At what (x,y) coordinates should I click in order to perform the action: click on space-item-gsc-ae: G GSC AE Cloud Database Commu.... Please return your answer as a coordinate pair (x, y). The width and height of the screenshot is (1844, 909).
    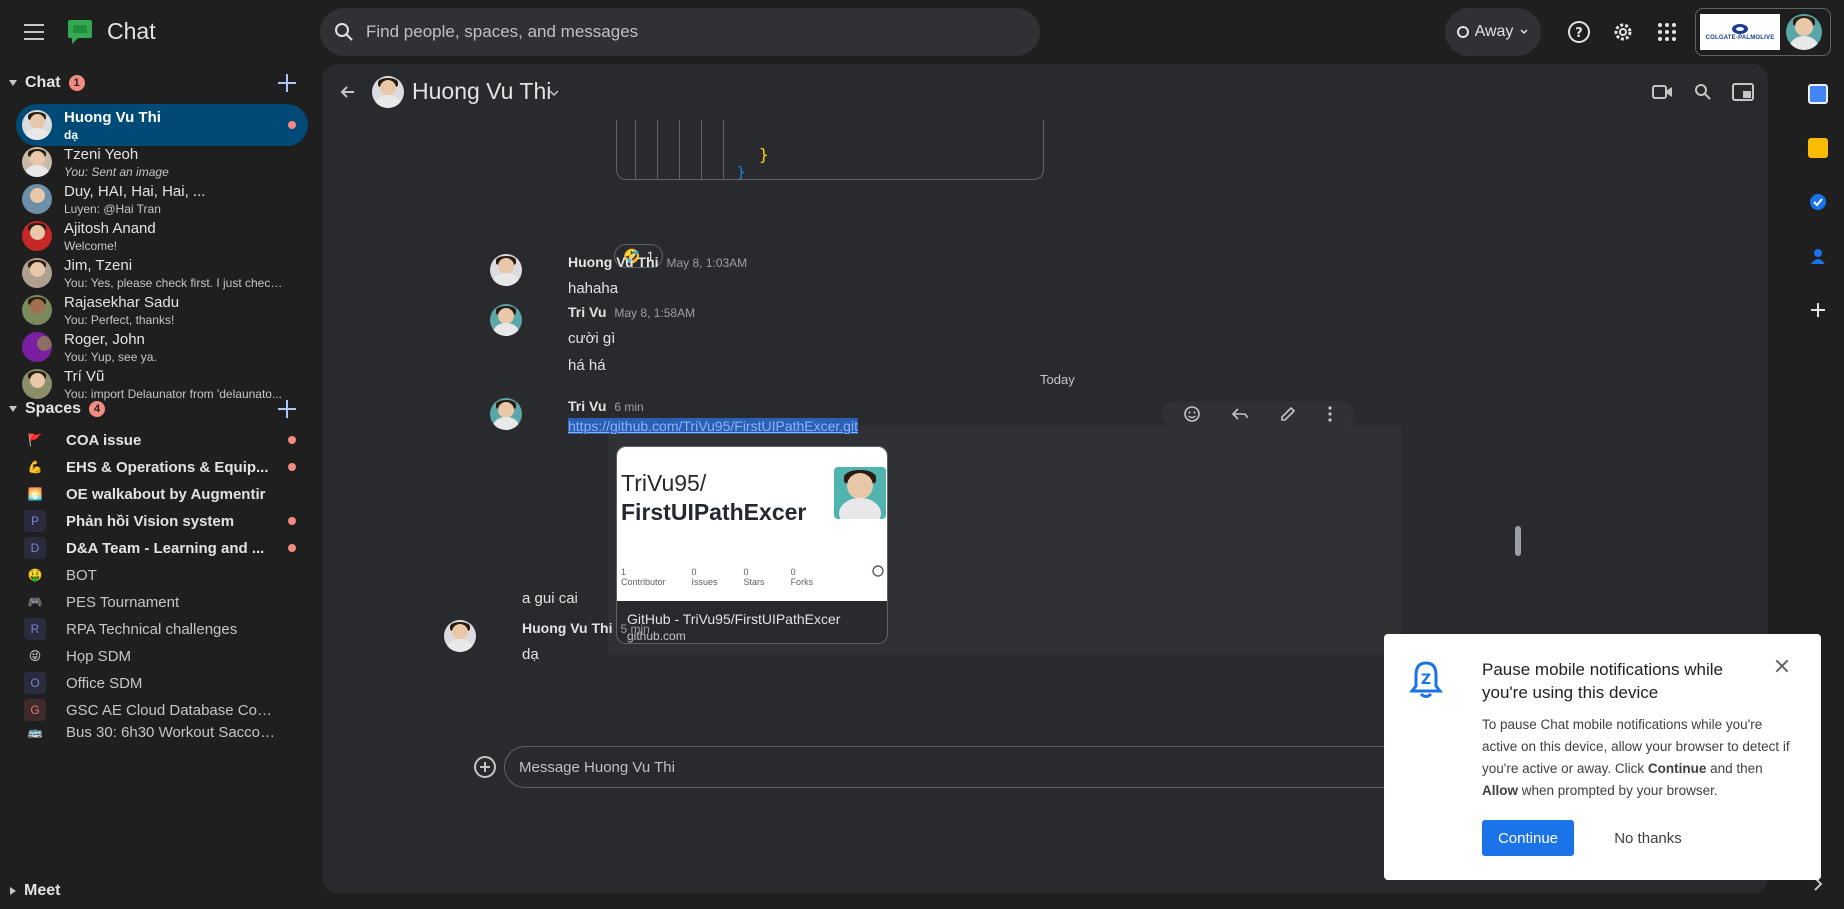
    Looking at the image, I should click on (162, 710).